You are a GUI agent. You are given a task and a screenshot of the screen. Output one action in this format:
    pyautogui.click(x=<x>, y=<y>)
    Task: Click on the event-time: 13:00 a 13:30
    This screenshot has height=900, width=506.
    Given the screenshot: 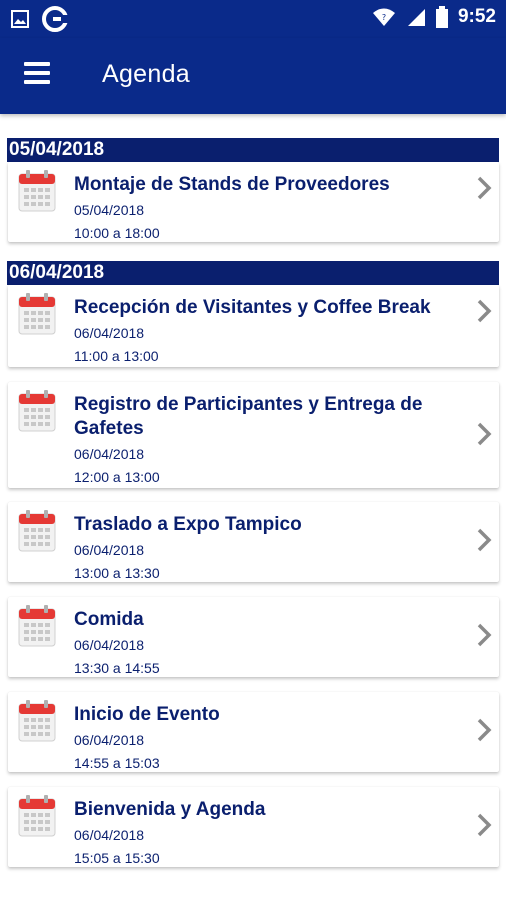 What is the action you would take?
    pyautogui.click(x=117, y=573)
    